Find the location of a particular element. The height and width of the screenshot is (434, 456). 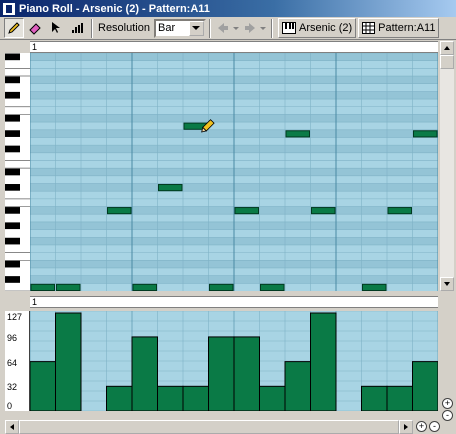

velocity-tool-button is located at coordinates (77, 28).